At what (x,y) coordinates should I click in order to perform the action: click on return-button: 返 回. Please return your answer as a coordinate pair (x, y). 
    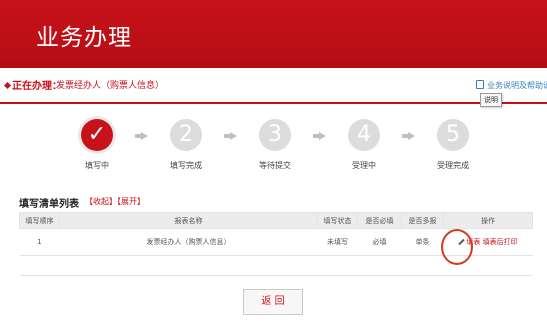
    Looking at the image, I should click on (273, 302).